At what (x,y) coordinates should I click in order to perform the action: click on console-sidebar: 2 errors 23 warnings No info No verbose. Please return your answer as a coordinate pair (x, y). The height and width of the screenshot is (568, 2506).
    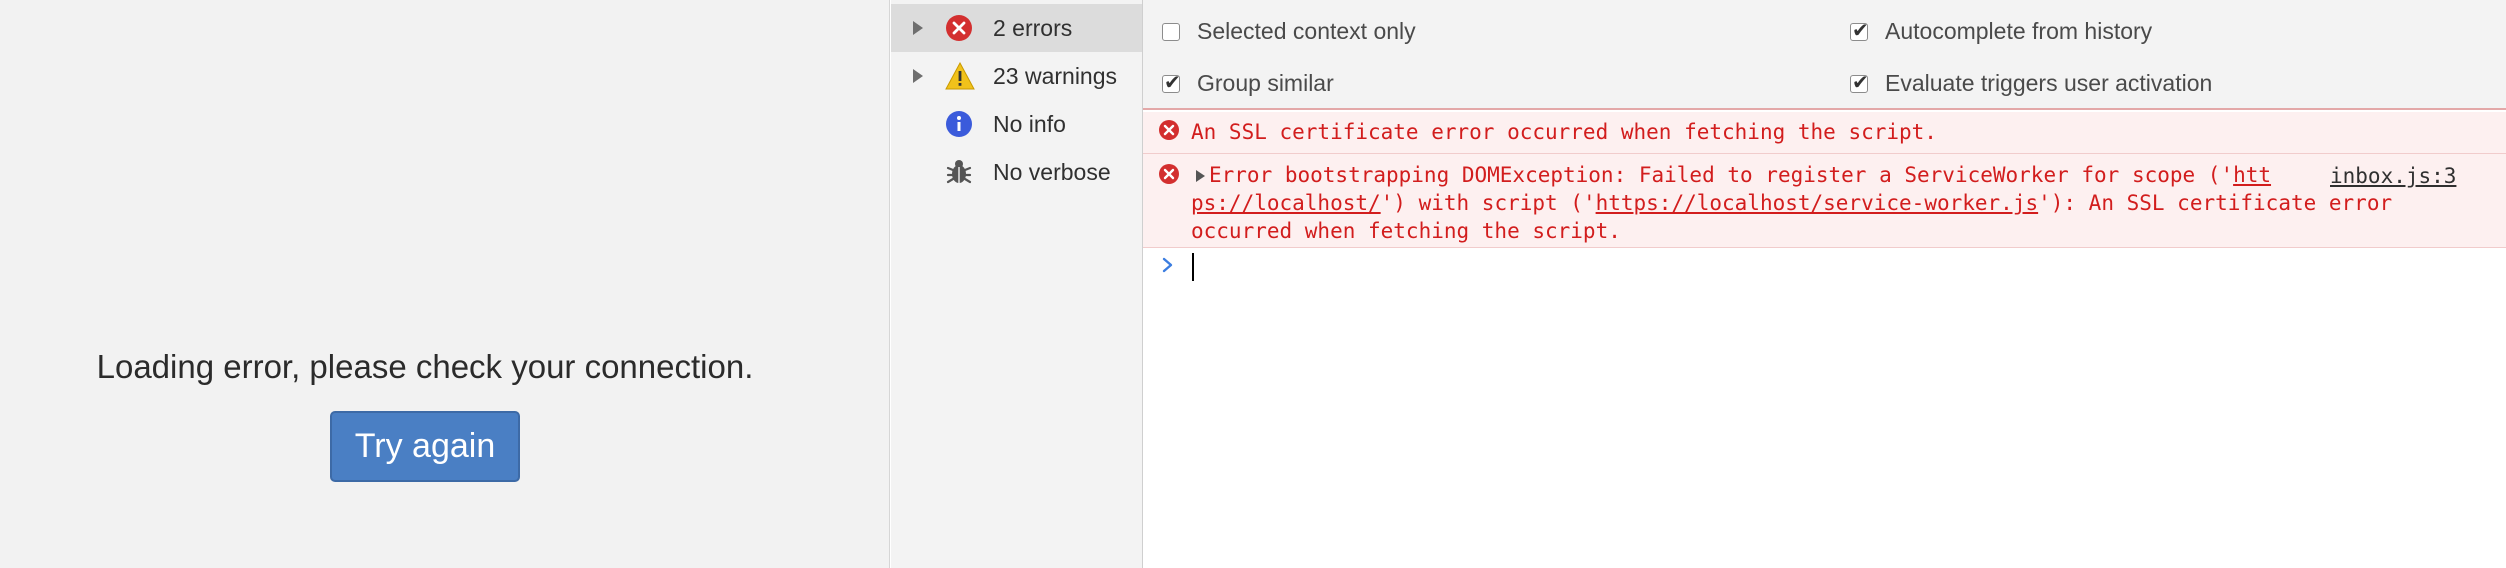
    Looking at the image, I should click on (1017, 284).